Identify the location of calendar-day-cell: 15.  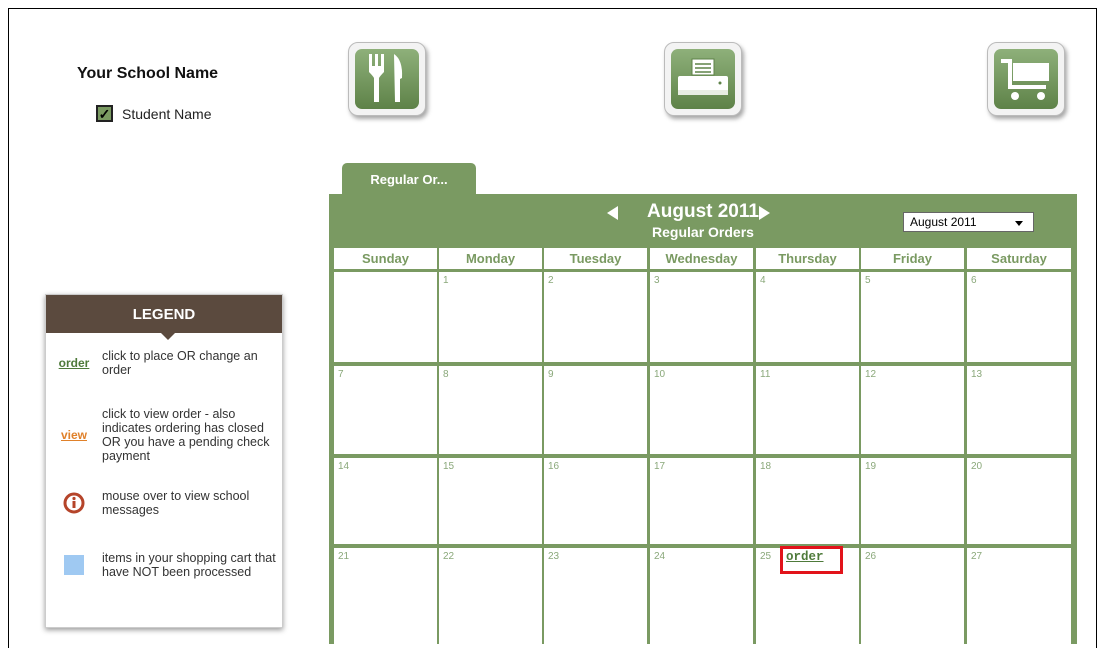
(490, 501).